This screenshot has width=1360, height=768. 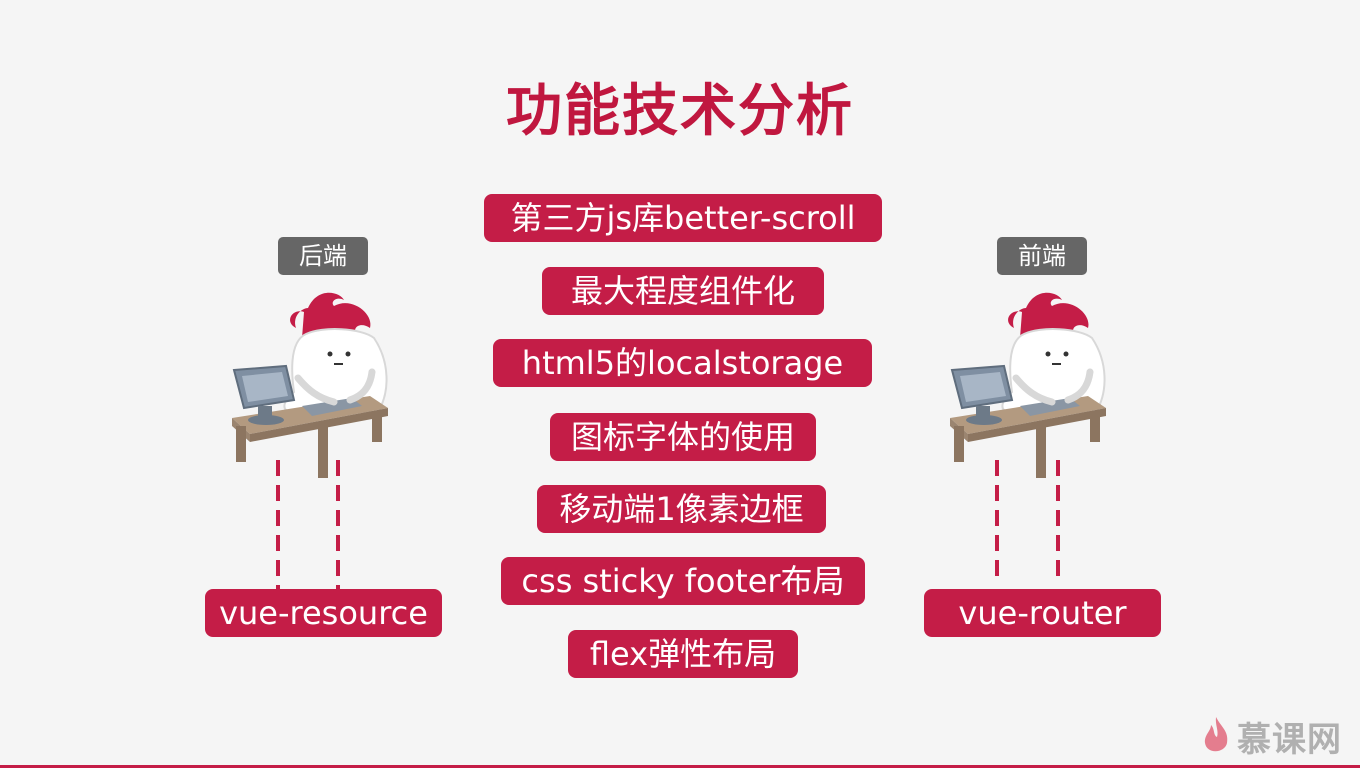 What do you see at coordinates (683, 437) in the screenshot?
I see `feature-pill: 图标字体的使用` at bounding box center [683, 437].